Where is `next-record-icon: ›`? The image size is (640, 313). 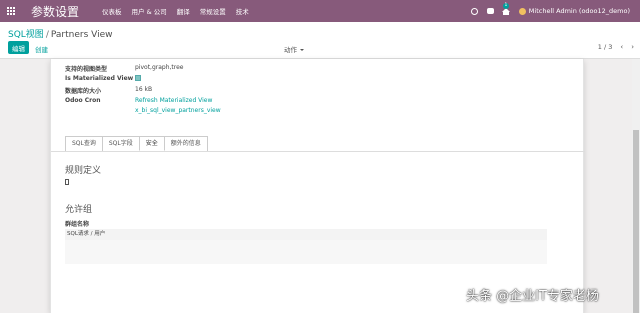 next-record-icon: › is located at coordinates (632, 47).